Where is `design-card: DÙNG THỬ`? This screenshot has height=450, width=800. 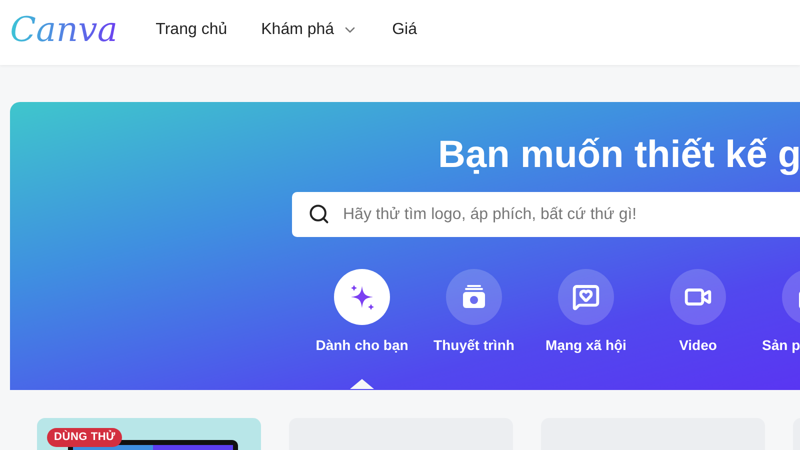
design-card: DÙNG THỬ is located at coordinates (149, 434).